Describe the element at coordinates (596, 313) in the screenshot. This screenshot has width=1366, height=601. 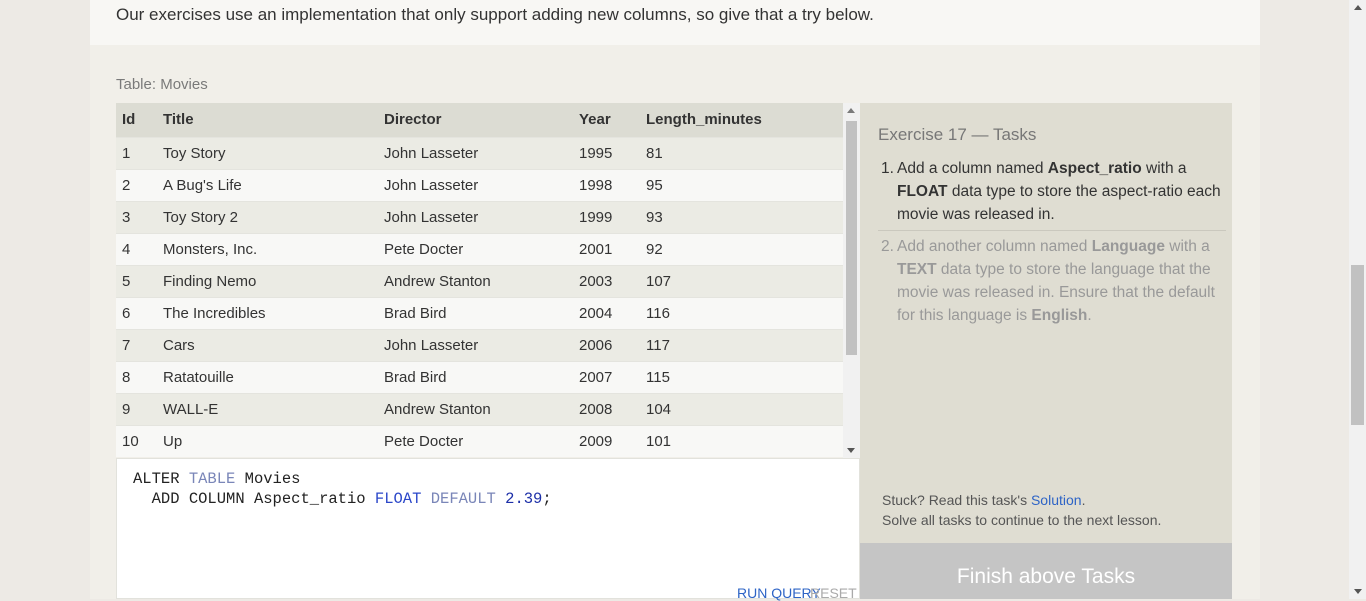
I see `cell-year: 2004` at that location.